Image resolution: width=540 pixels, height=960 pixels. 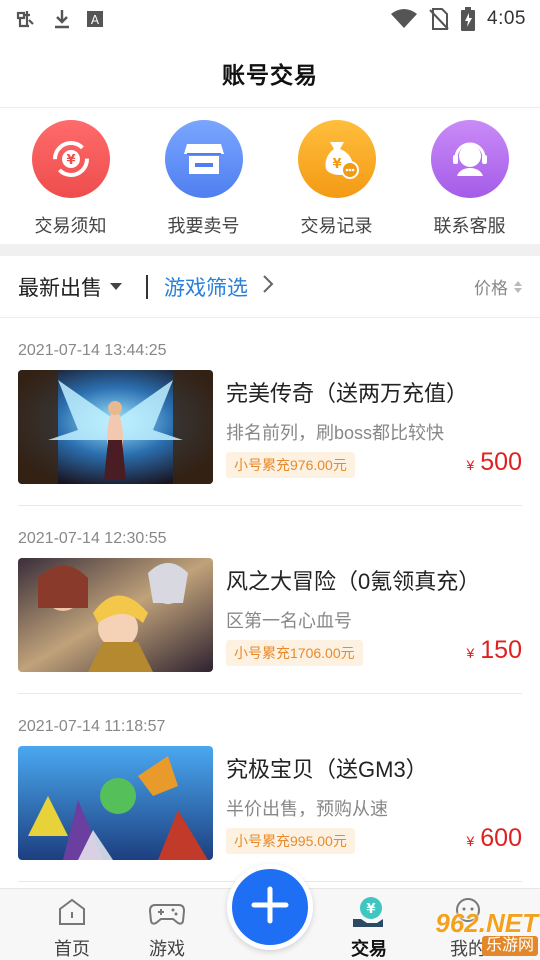 I want to click on recharge-badge: 小号累充976.00元, so click(x=290, y=465).